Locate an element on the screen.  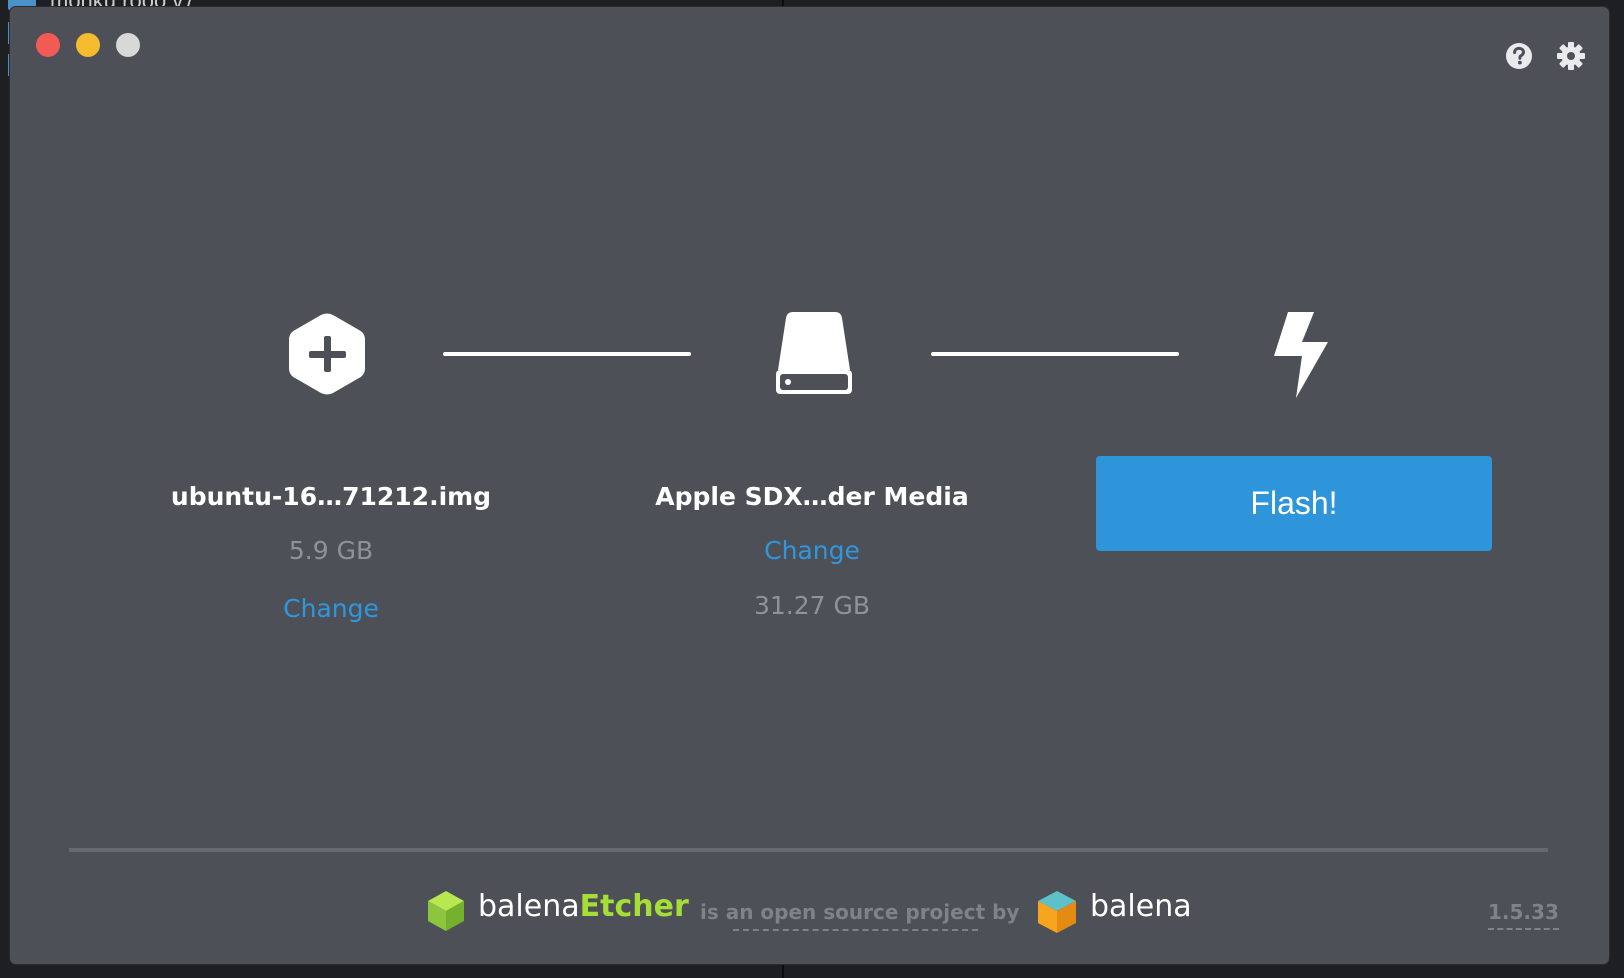
change-image-link: Change is located at coordinates (331, 608).